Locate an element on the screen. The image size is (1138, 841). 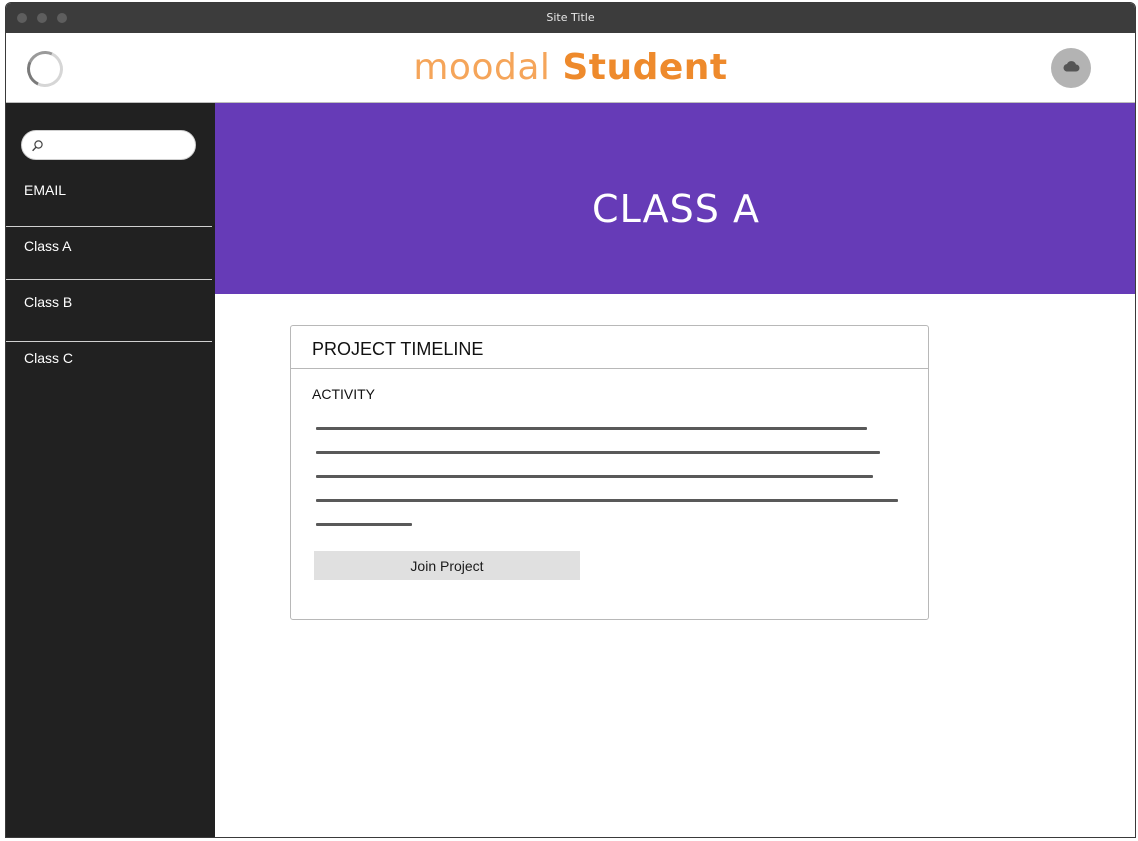
profile-button is located at coordinates (1071, 68).